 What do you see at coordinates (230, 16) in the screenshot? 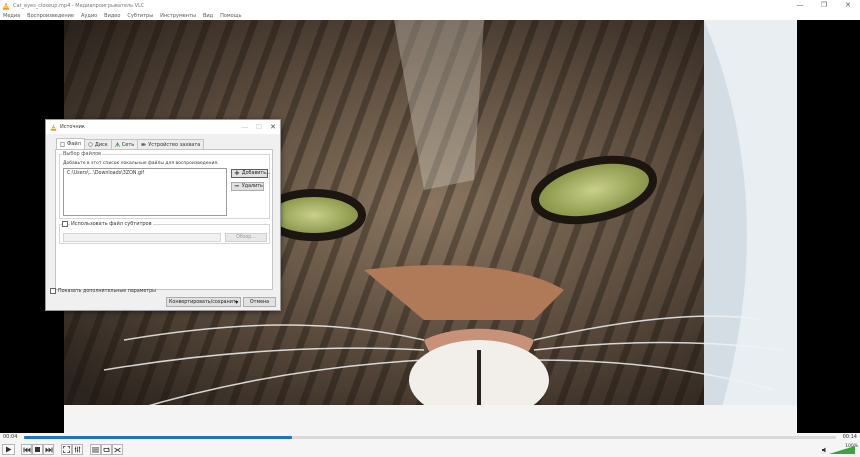
I see `menu-help: Помощь` at bounding box center [230, 16].